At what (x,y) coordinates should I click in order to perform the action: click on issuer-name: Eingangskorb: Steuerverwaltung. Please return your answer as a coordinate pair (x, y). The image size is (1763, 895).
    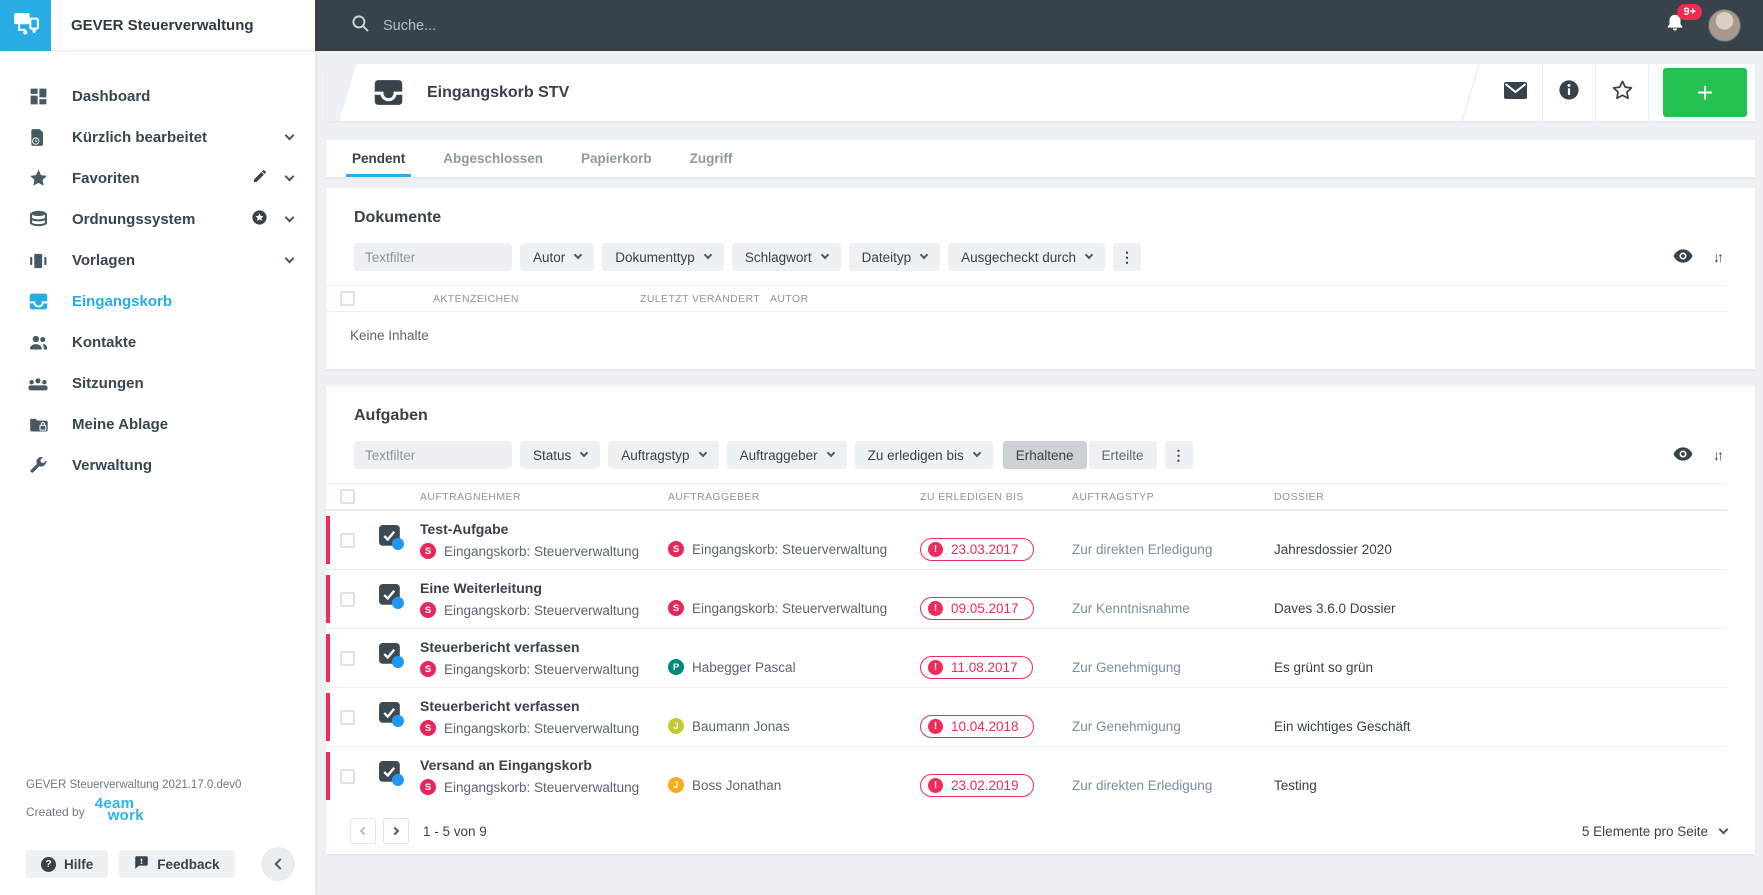
    Looking at the image, I should click on (790, 608).